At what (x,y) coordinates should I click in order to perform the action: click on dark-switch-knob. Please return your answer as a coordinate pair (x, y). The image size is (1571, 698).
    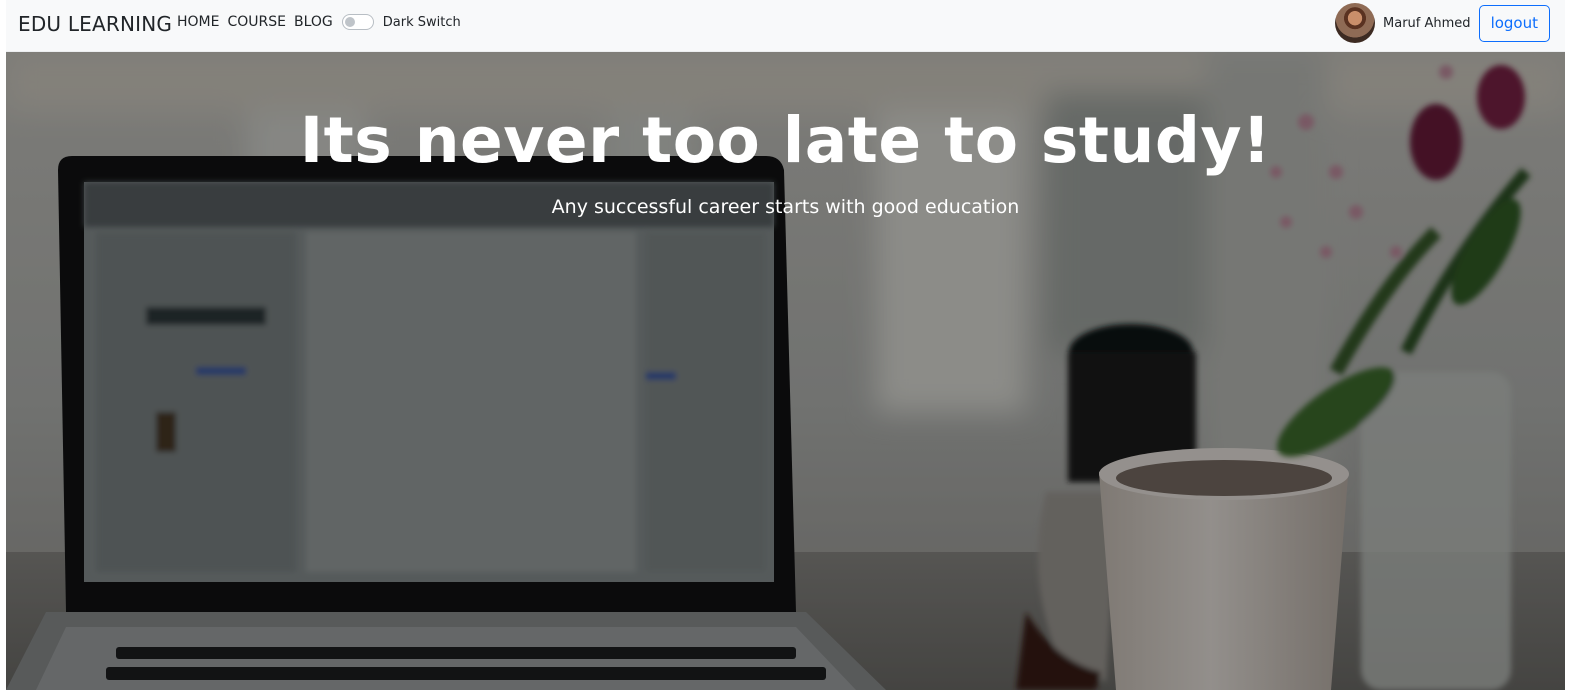
    Looking at the image, I should click on (349, 22).